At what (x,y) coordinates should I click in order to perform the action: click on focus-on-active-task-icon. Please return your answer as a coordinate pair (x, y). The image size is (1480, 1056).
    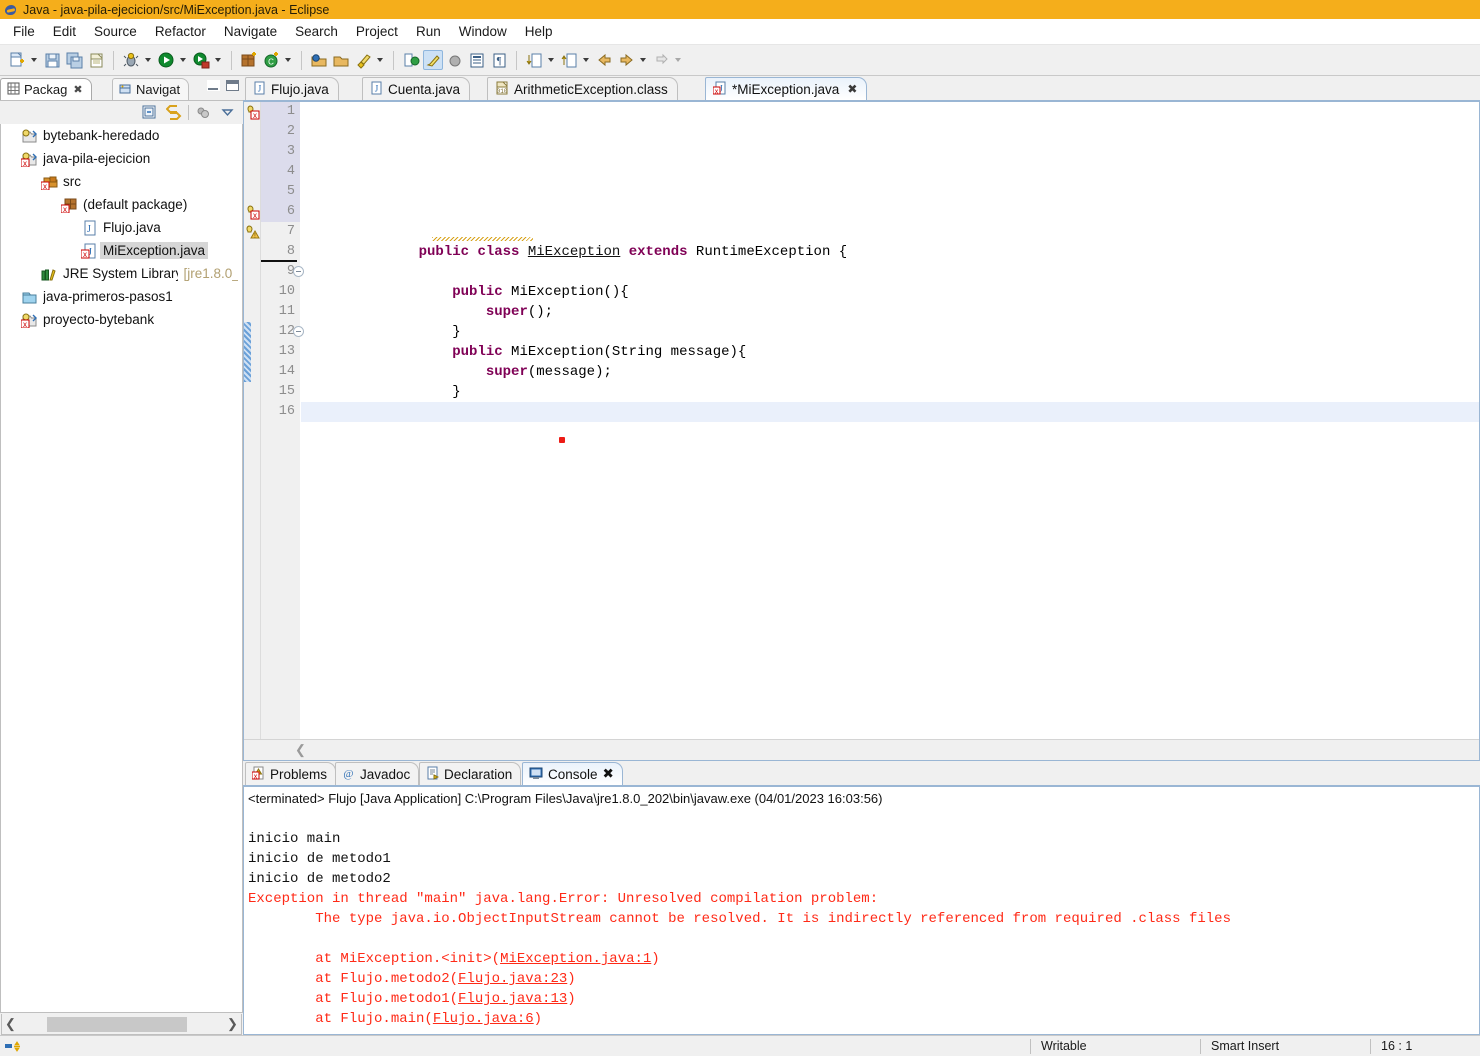
    Looking at the image, I should click on (203, 112).